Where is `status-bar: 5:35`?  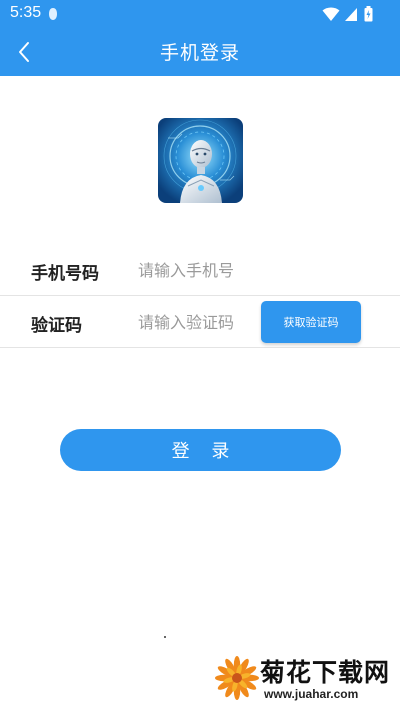 status-bar: 5:35 is located at coordinates (200, 14).